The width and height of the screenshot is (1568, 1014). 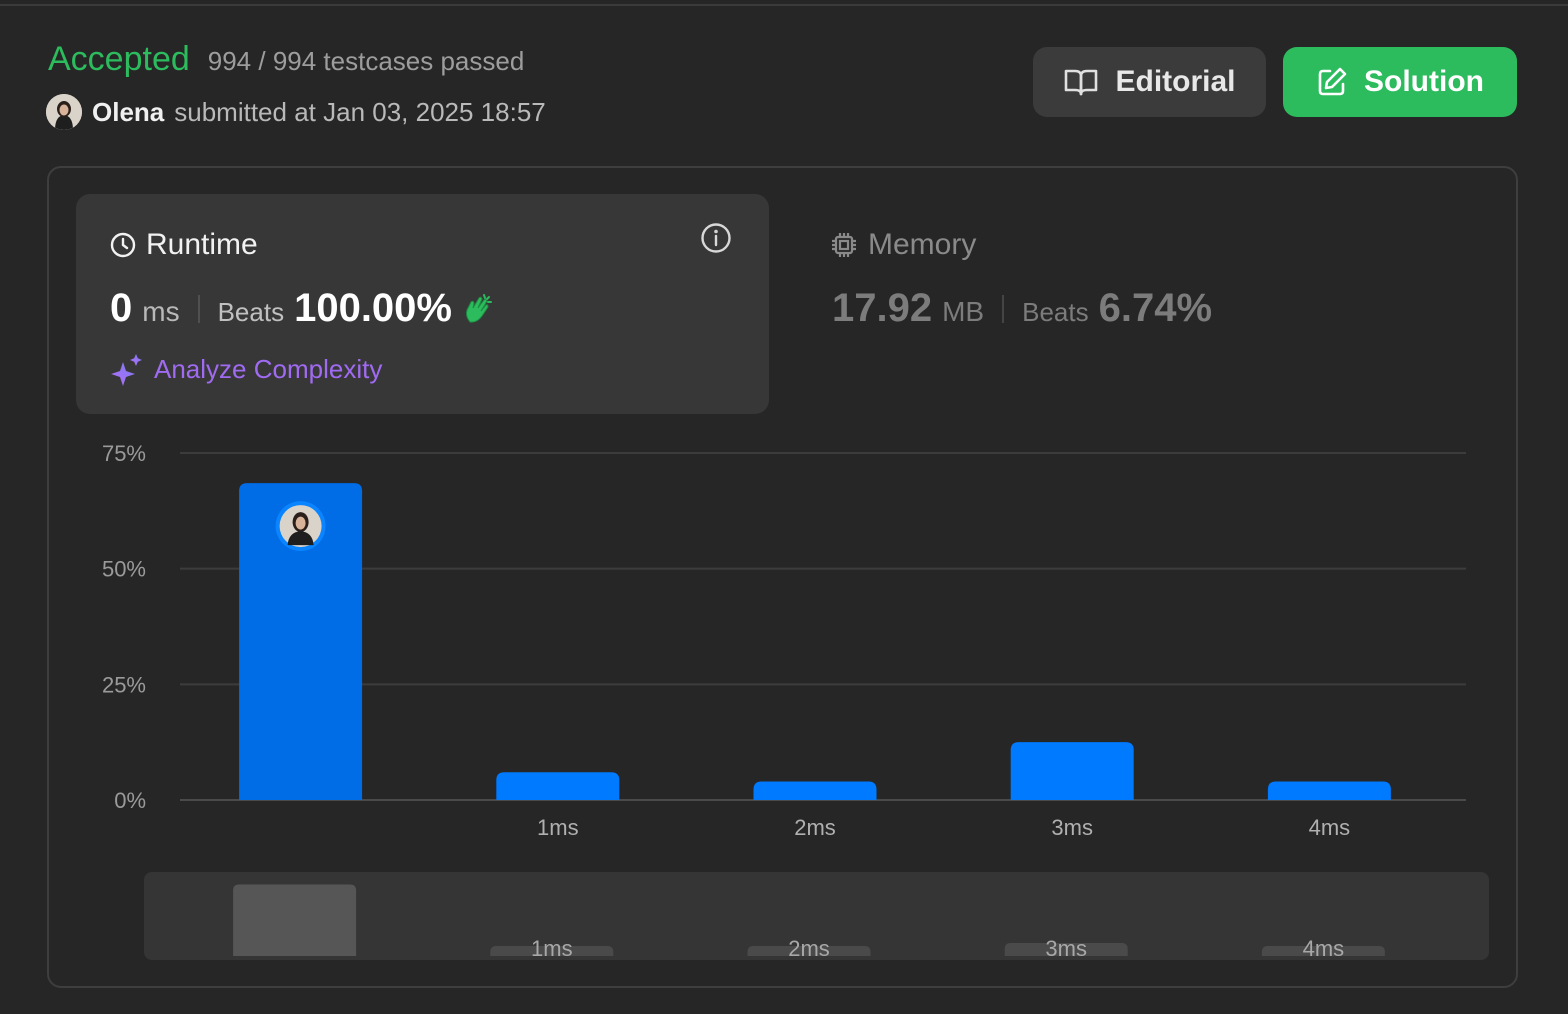 What do you see at coordinates (300, 523) in the screenshot?
I see `bar-avatar-face` at bounding box center [300, 523].